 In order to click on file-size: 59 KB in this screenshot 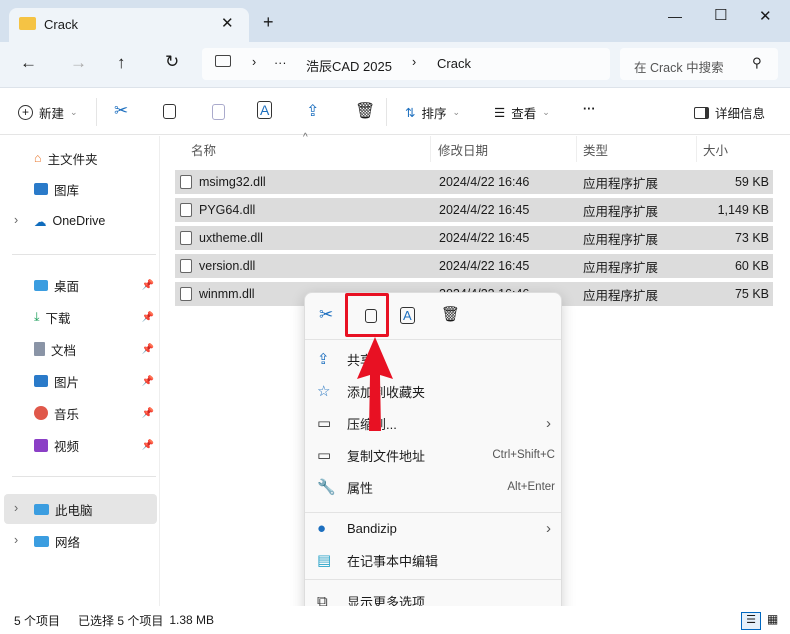, I will do `click(751, 182)`.